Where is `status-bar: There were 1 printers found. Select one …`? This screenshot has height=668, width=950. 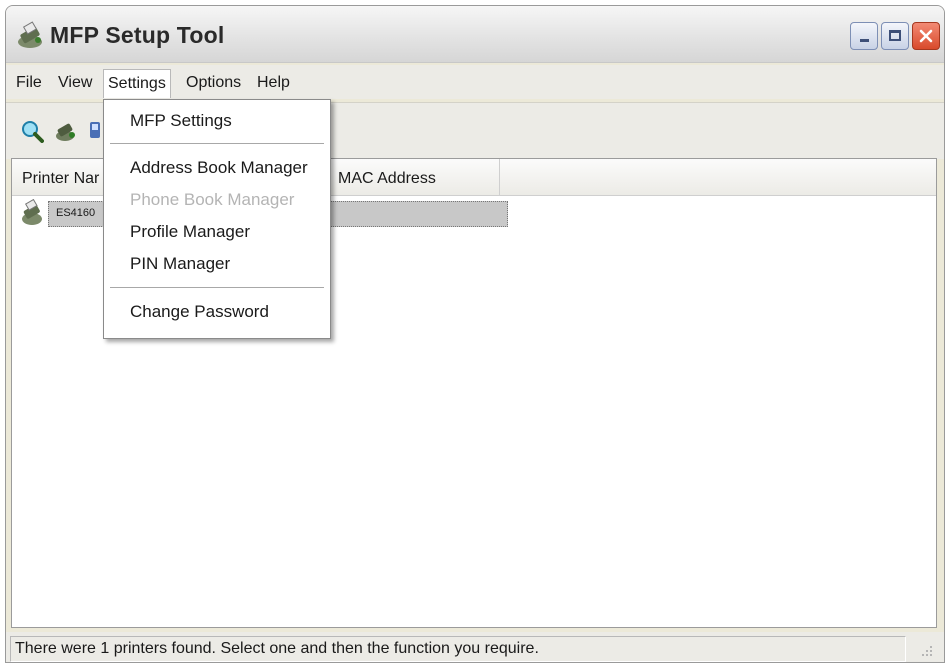
status-bar: There were 1 printers found. Select one … is located at coordinates (475, 647).